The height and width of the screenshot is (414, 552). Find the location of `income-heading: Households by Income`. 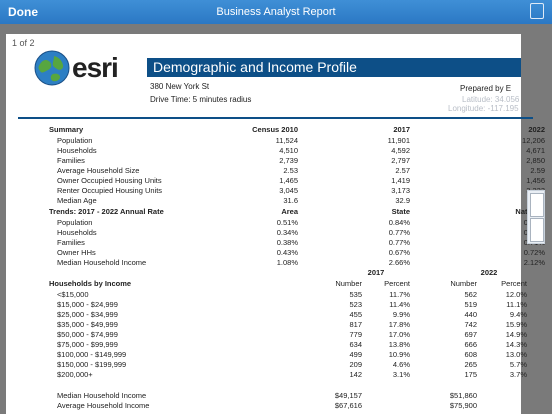

income-heading: Households by Income is located at coordinates (90, 283).